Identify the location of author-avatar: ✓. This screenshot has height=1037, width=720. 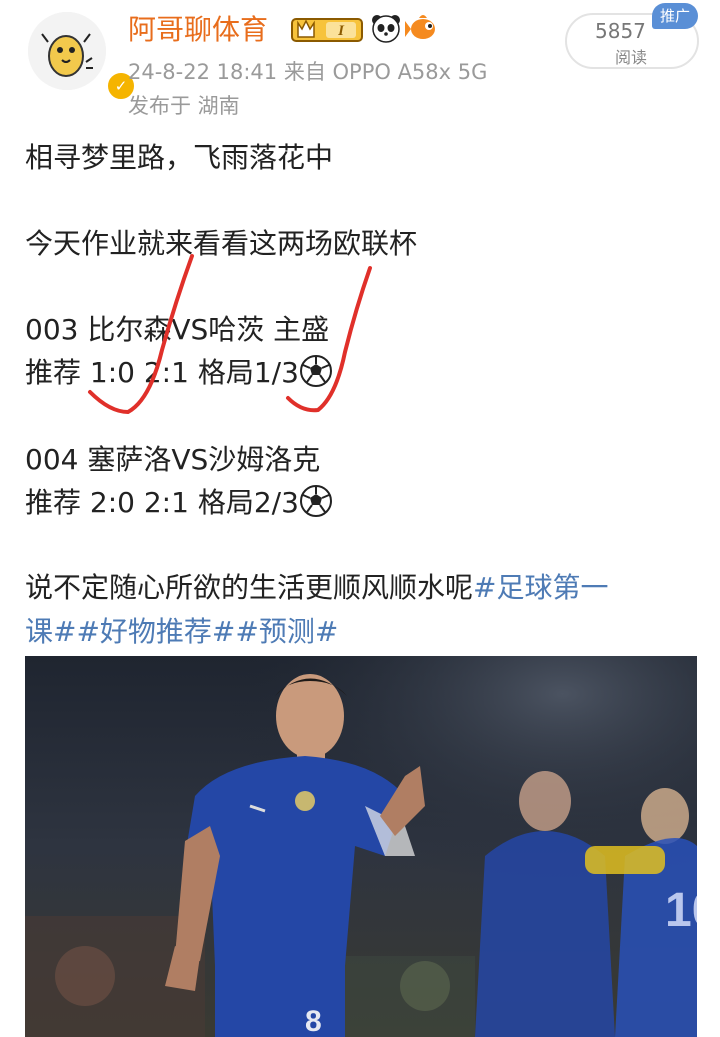
(82, 56).